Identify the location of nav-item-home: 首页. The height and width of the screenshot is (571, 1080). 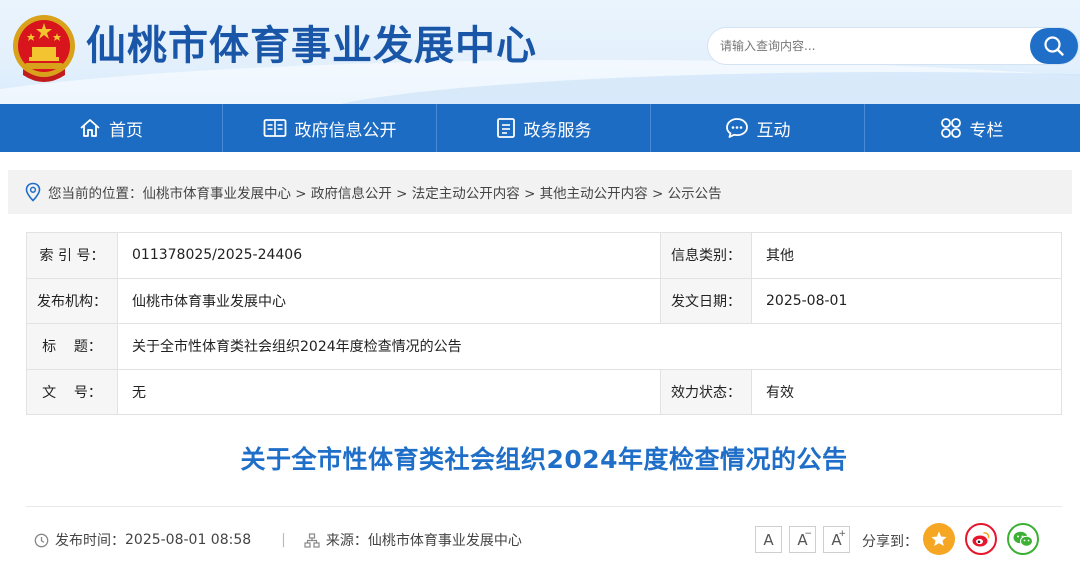
(111, 128).